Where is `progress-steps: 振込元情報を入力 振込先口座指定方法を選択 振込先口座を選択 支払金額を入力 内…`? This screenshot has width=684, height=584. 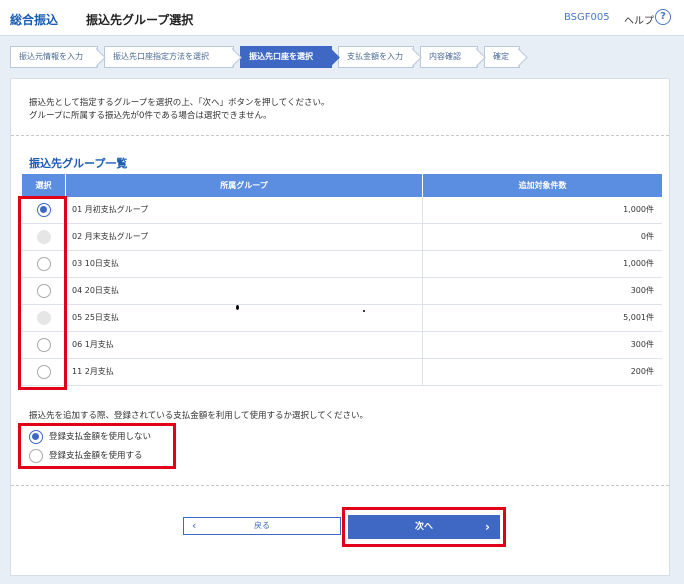 progress-steps: 振込元情報を入力 振込先口座指定方法を選択 振込先口座を選択 支払金額を入力 内… is located at coordinates (270, 57).